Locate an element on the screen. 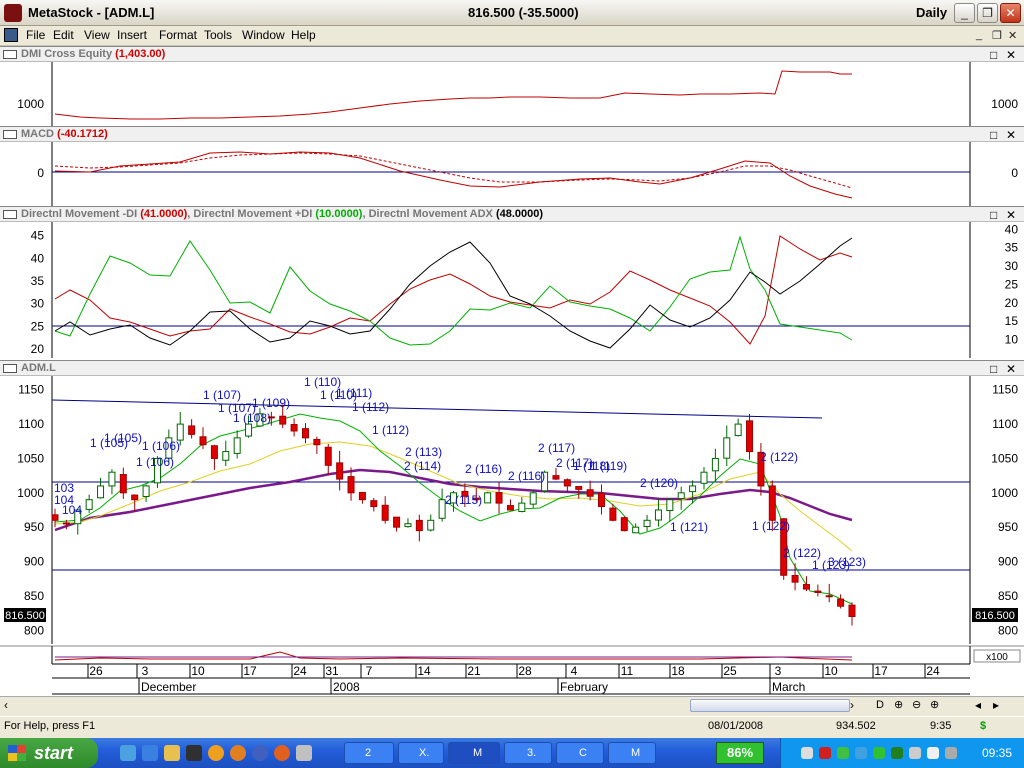  dmi-y-tick-right: 30 is located at coordinates (1012, 266).